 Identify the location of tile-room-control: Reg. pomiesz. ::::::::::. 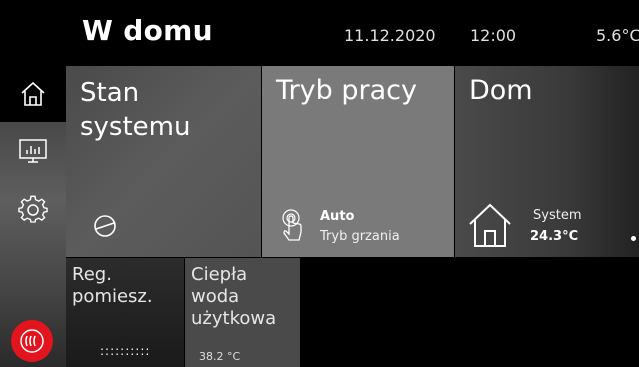
(125, 312).